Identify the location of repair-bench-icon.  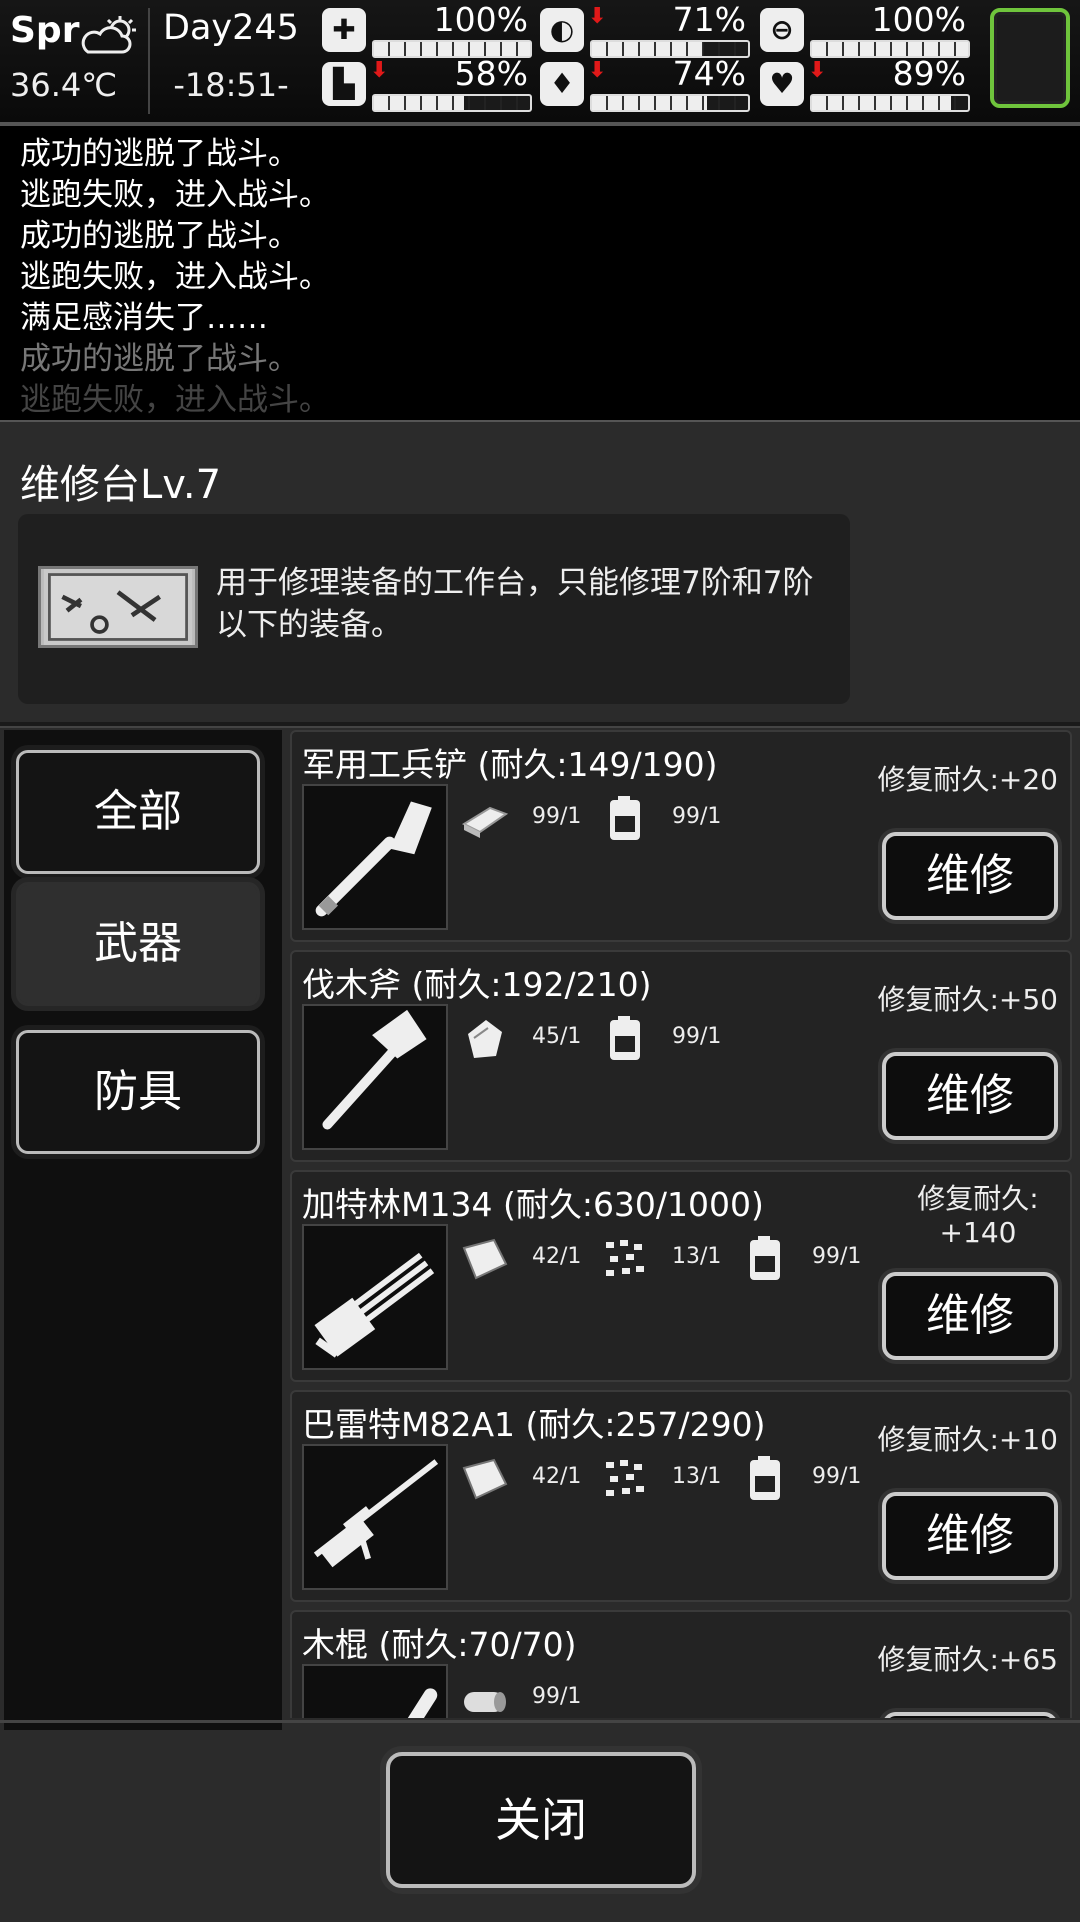
(118, 607).